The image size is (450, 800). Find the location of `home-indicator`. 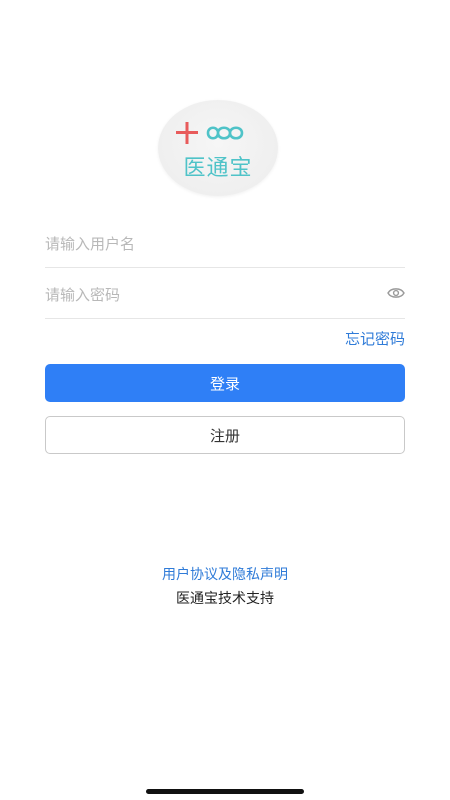

home-indicator is located at coordinates (225, 791).